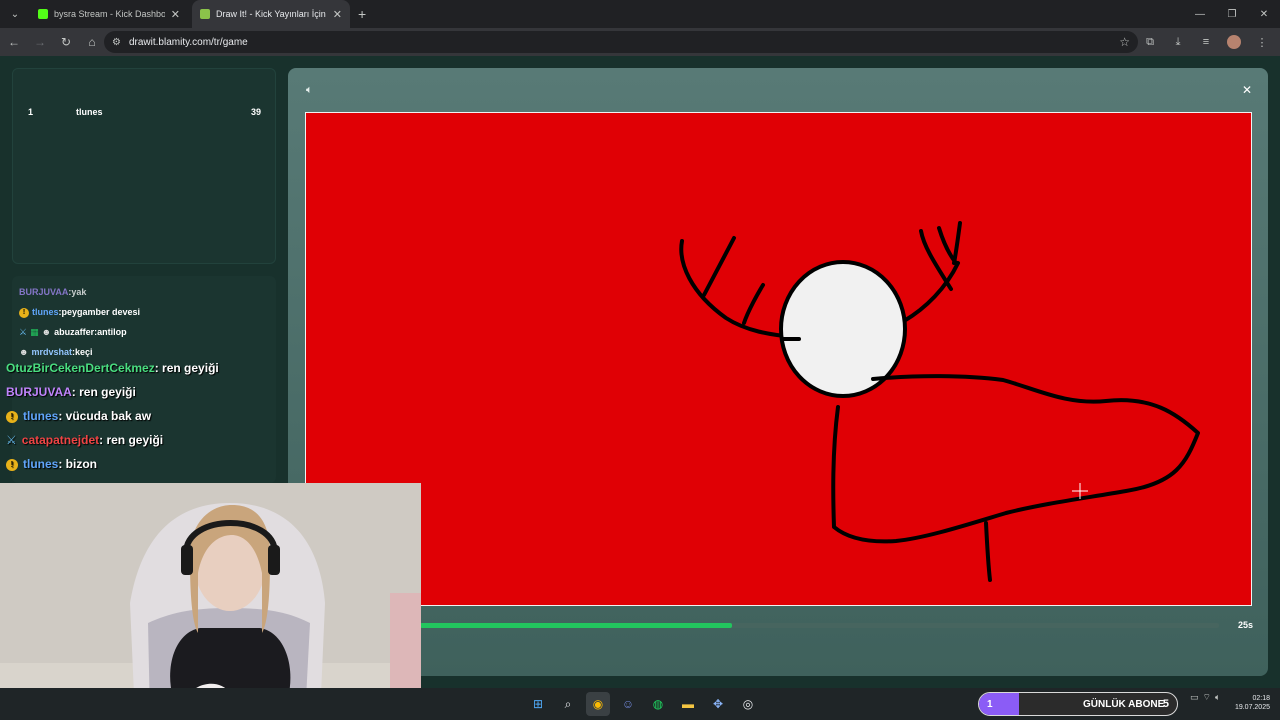 Image resolution: width=1280 pixels, height=720 pixels. What do you see at coordinates (79, 292) in the screenshot?
I see `chat-text: yak` at bounding box center [79, 292].